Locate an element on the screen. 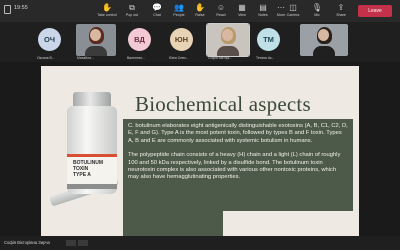 This screenshot has width=400, height=250. slide-title: Biochemical aspects is located at coordinates (223, 104).